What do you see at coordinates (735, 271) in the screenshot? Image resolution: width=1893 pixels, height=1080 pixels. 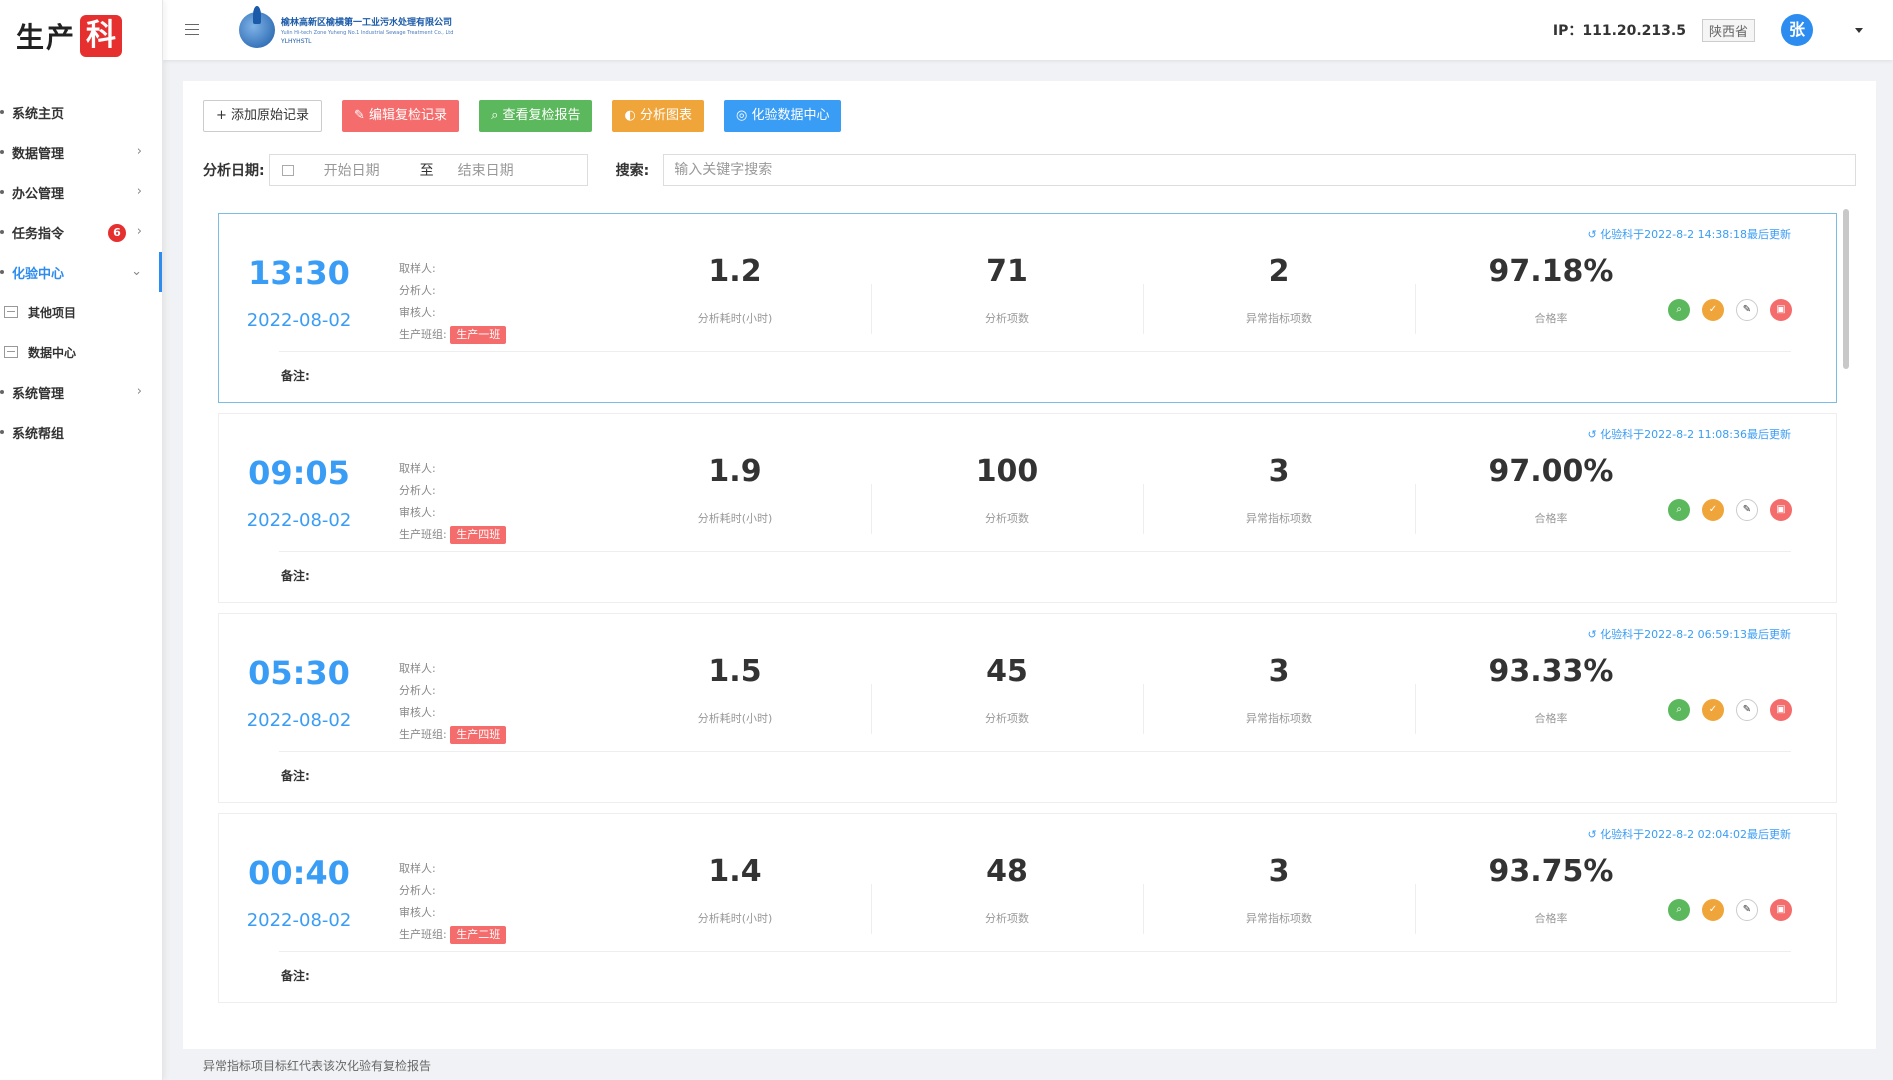 I see `duration-value: 1.2` at bounding box center [735, 271].